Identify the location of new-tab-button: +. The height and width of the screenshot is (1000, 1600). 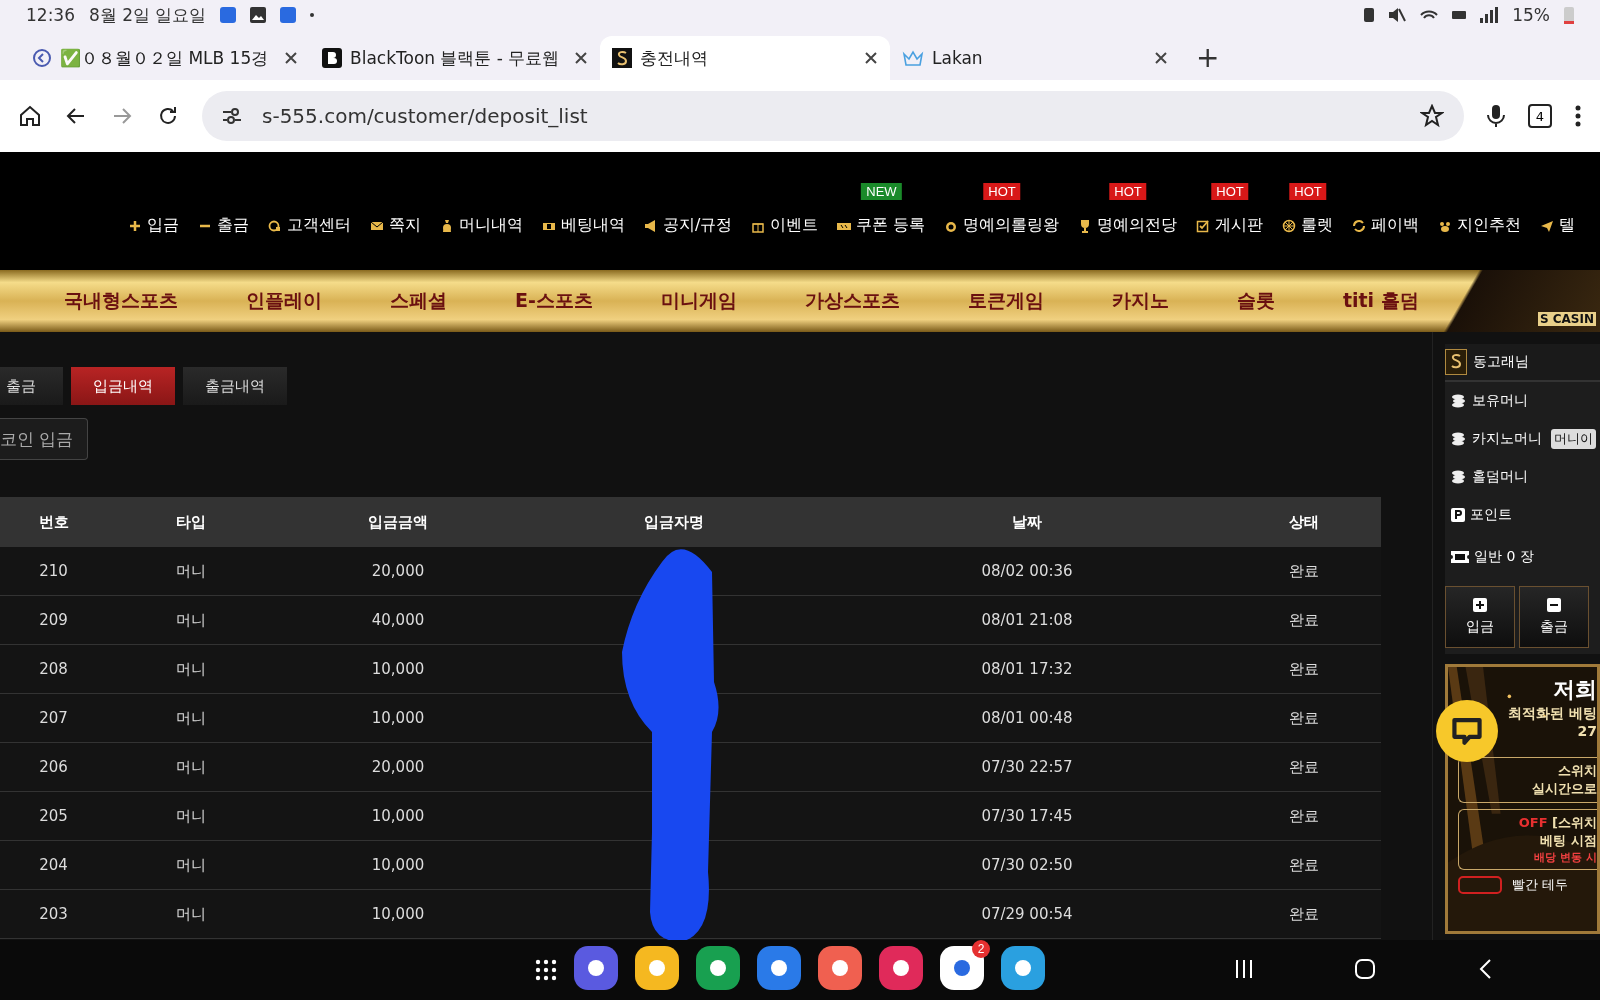
(1208, 60).